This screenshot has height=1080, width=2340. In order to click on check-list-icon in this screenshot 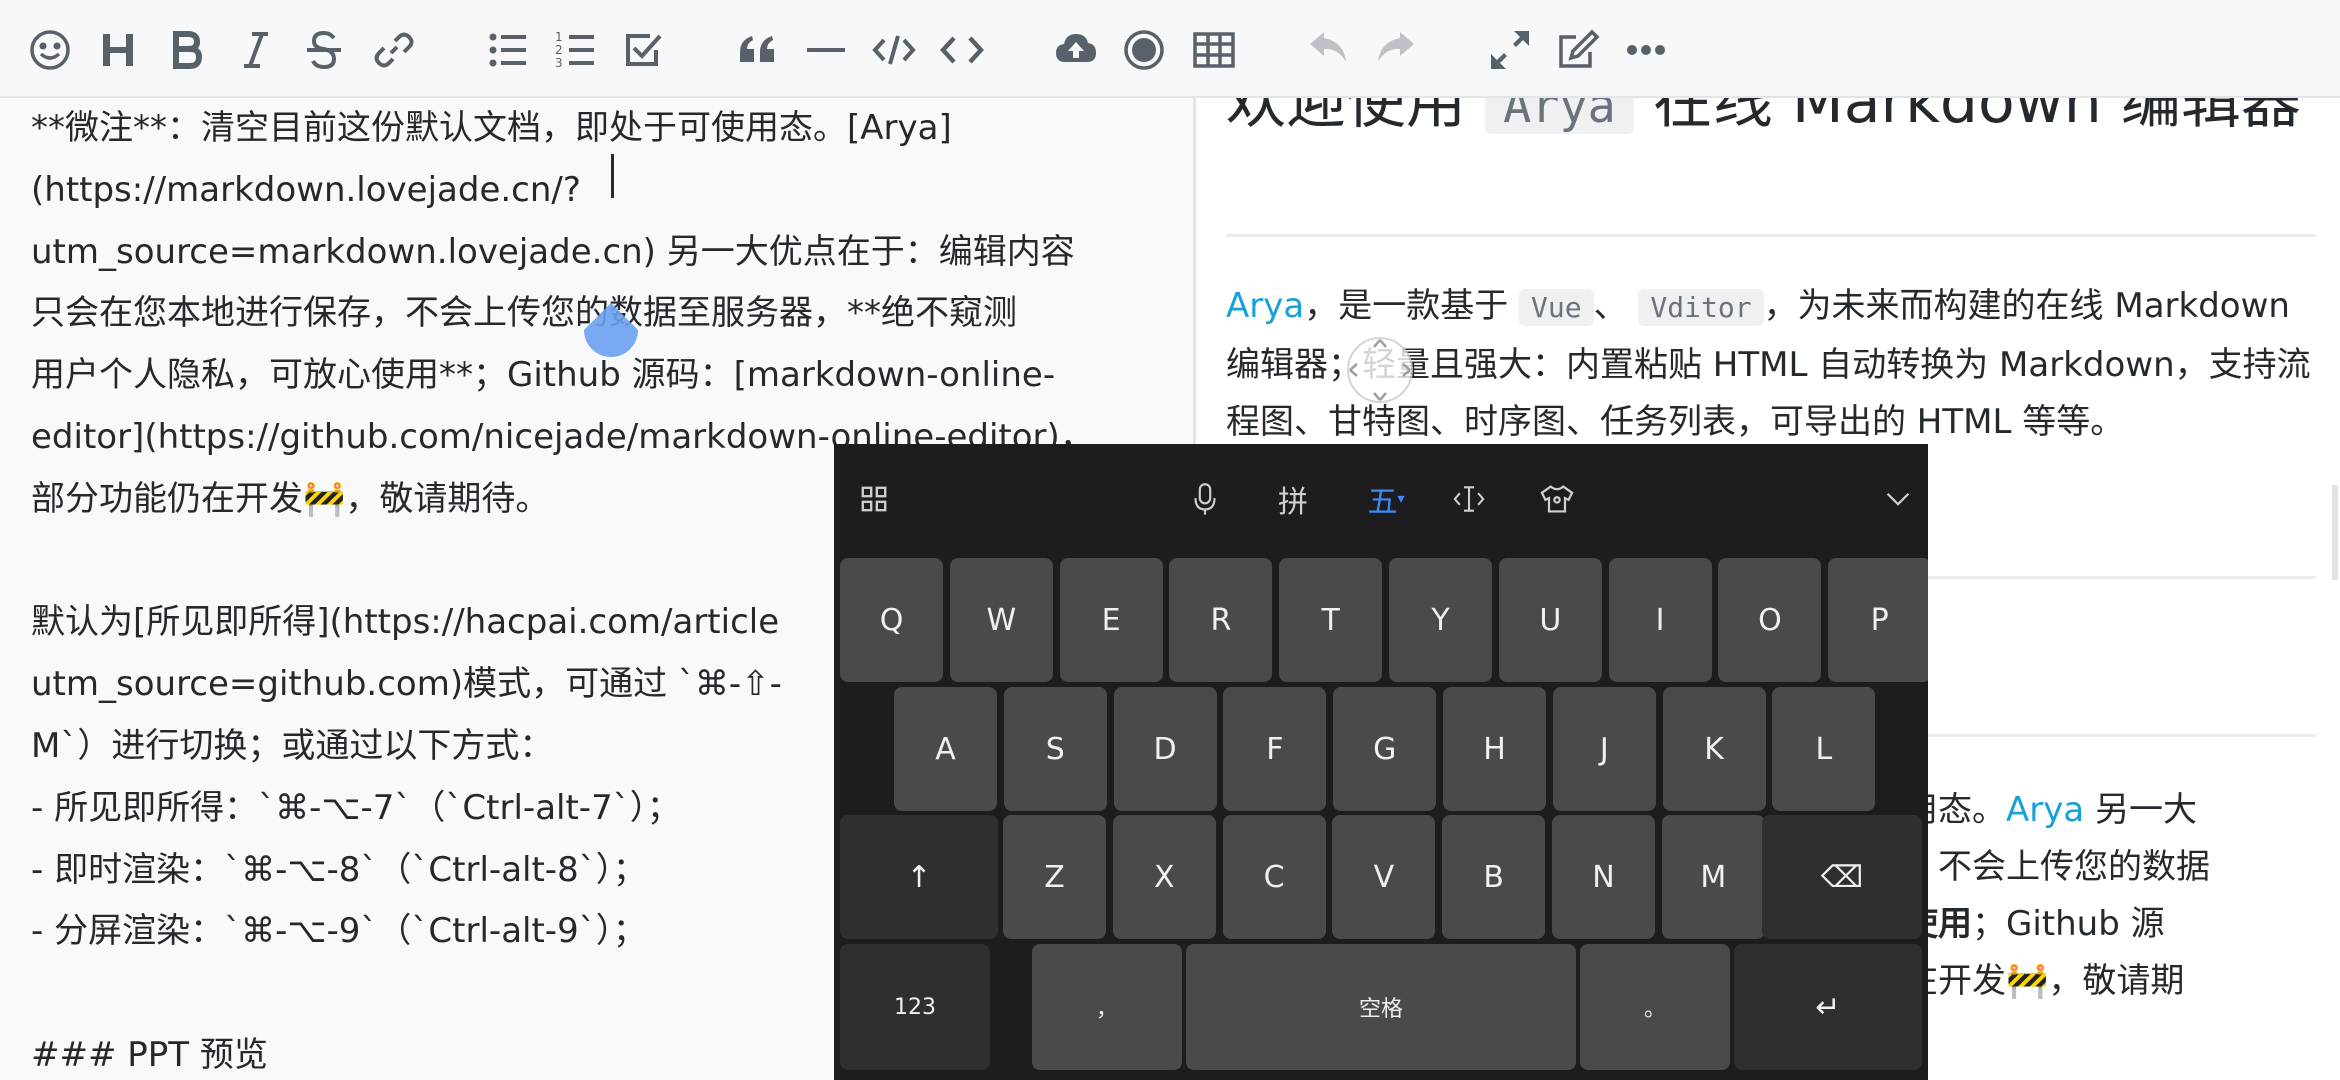, I will do `click(644, 50)`.